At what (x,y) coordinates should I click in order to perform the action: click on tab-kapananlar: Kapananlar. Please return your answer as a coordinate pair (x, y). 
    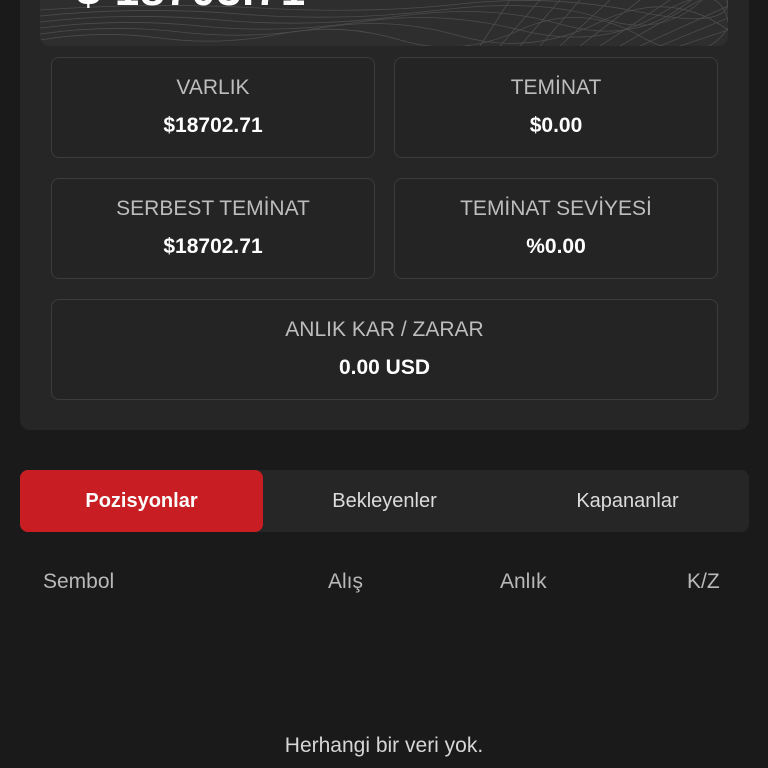
    Looking at the image, I should click on (627, 501).